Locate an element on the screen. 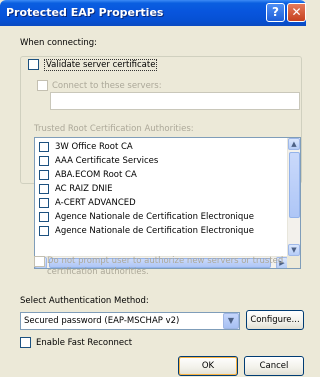 The image size is (320, 377). trusted-roots-label: Trusted Root Certification Authorities: is located at coordinates (114, 129).